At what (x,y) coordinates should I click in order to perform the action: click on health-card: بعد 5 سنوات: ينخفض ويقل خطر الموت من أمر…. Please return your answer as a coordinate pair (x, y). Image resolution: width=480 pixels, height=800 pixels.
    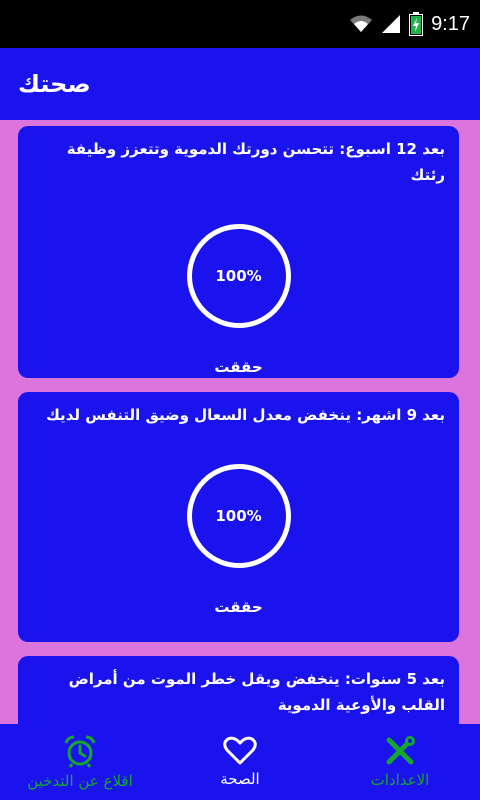
    Looking at the image, I should click on (238, 690).